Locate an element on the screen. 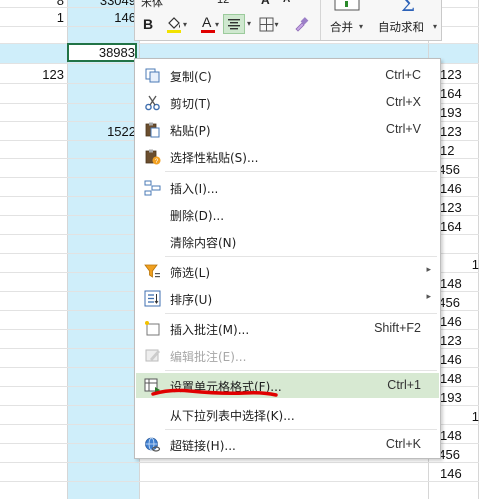  grow-font-button: A is located at coordinates (265, 3).